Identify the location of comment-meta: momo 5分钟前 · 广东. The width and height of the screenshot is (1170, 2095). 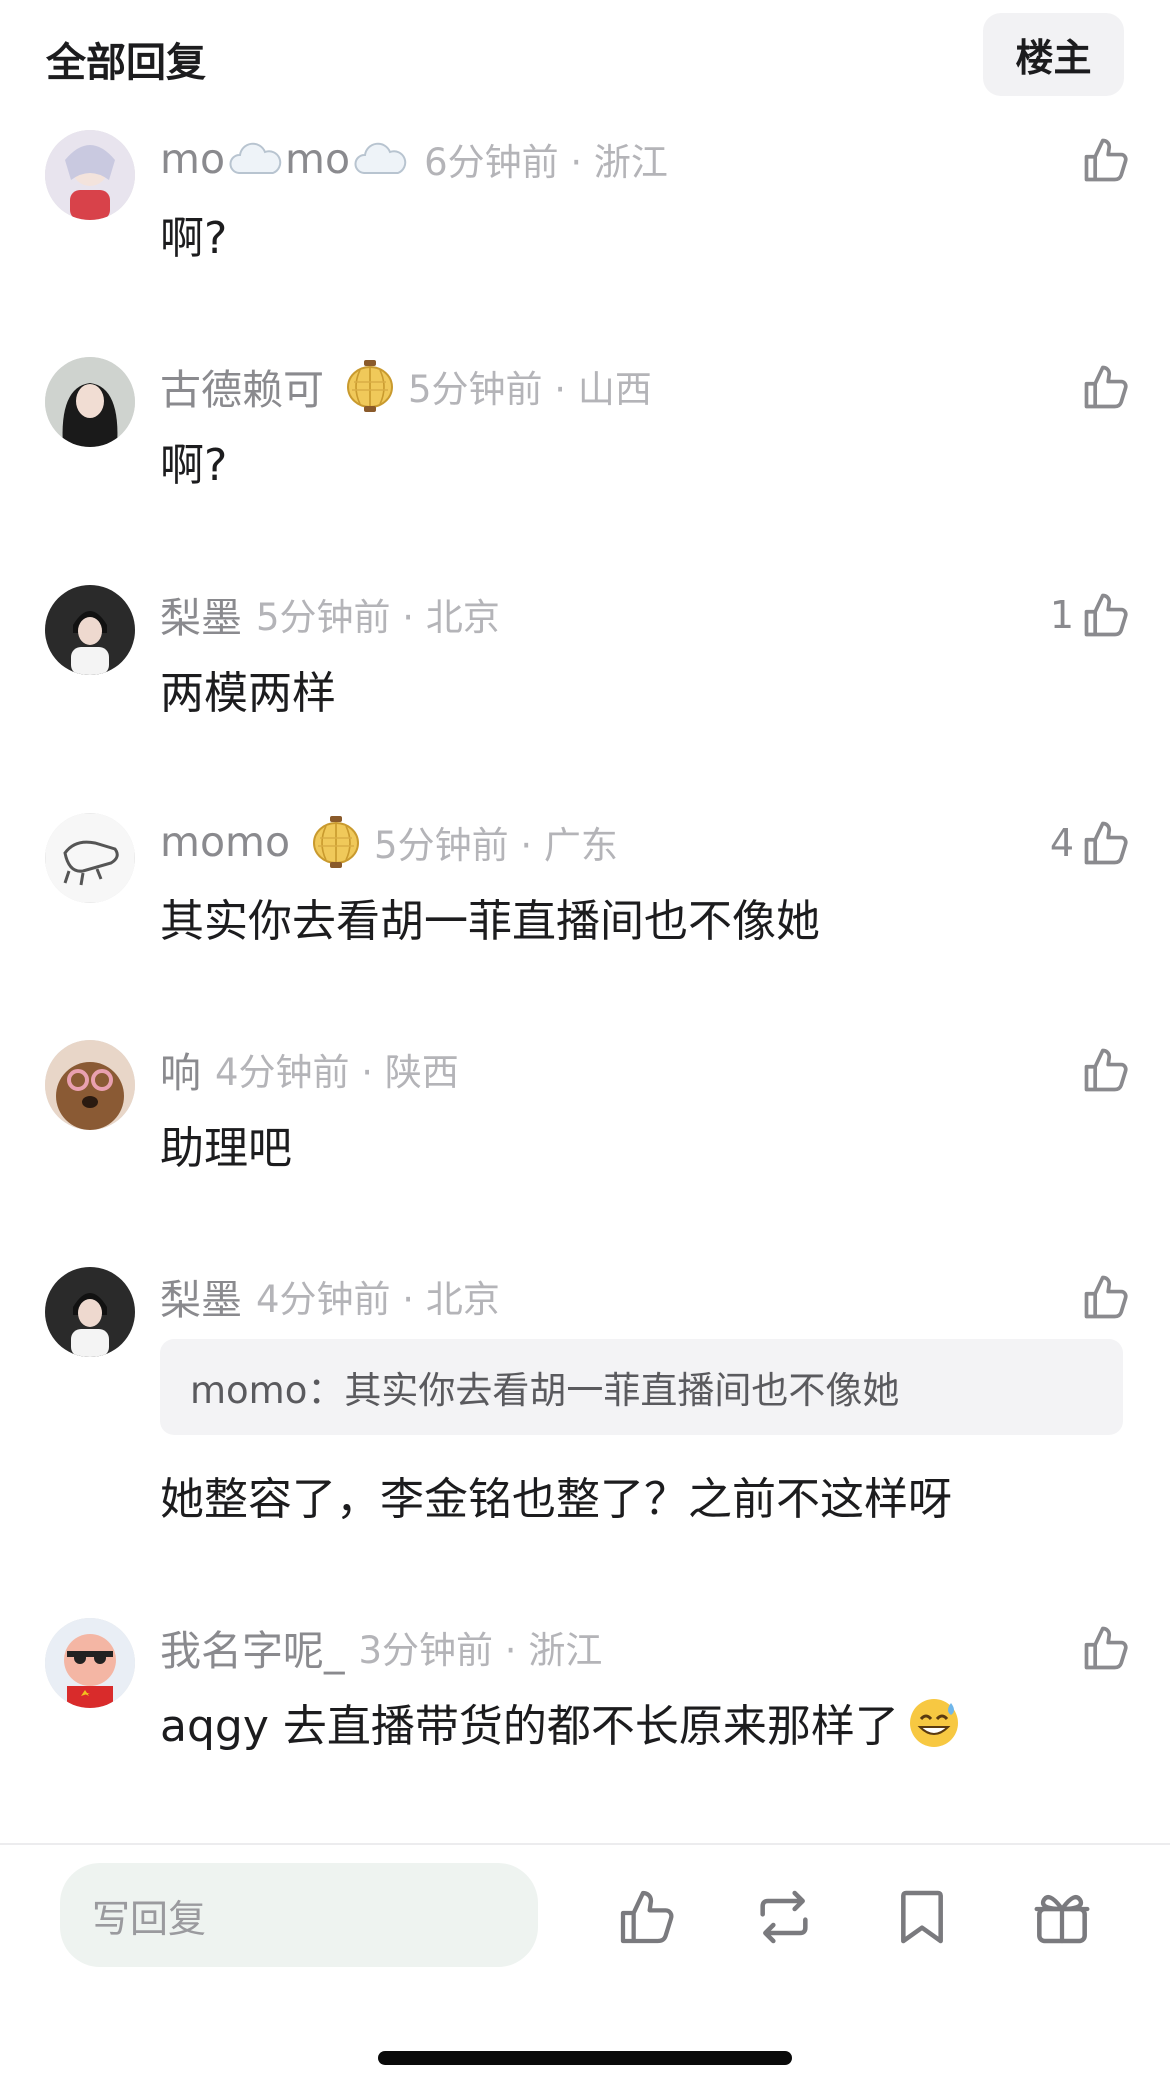
(389, 842).